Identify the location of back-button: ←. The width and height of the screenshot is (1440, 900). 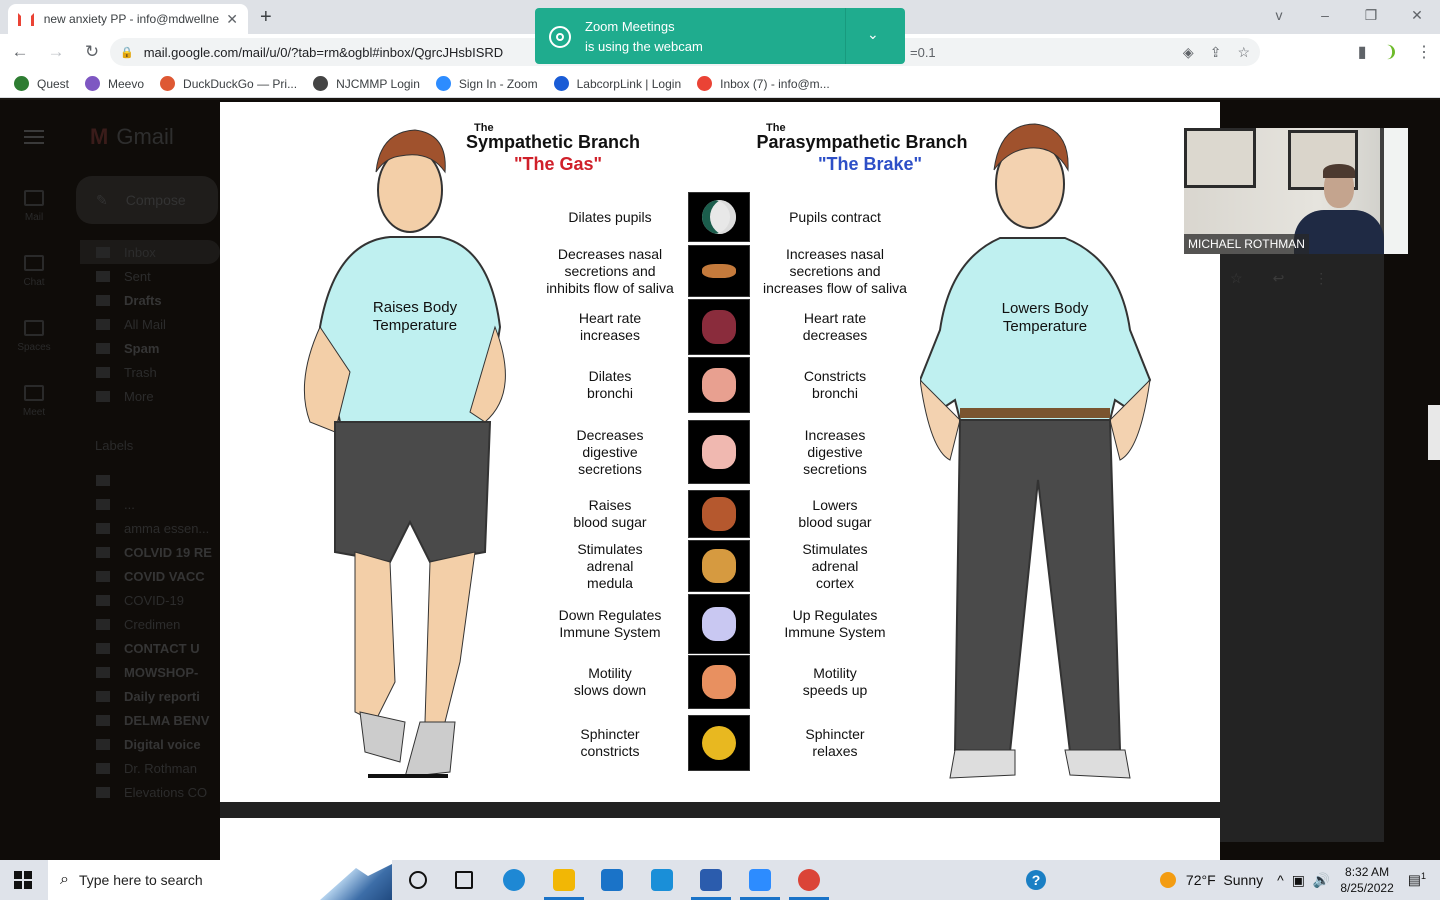
(20, 52).